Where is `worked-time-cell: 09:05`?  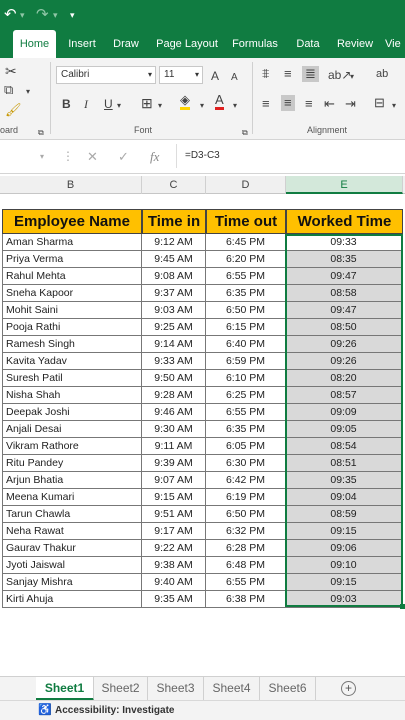 worked-time-cell: 09:05 is located at coordinates (344, 429).